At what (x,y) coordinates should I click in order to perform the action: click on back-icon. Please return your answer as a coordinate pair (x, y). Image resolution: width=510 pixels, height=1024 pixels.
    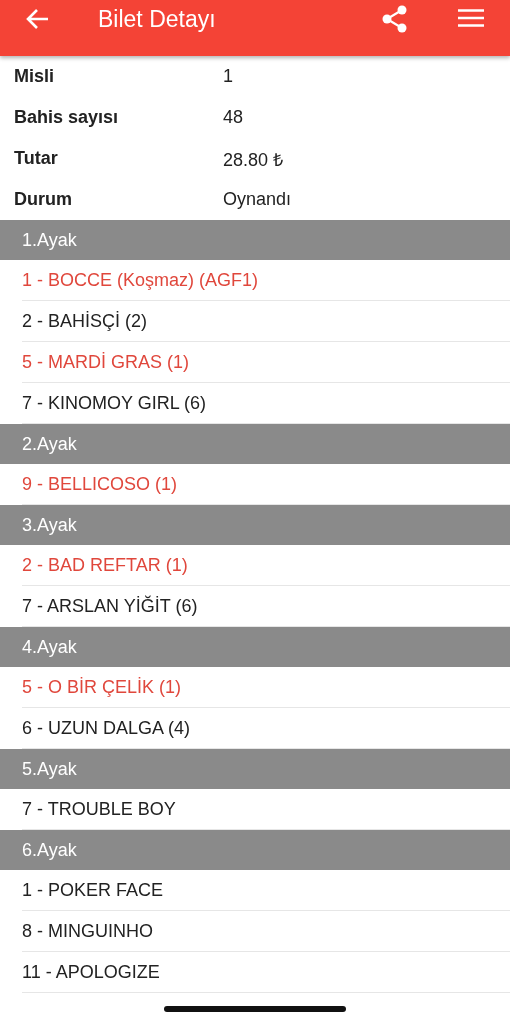
    Looking at the image, I should click on (38, 19).